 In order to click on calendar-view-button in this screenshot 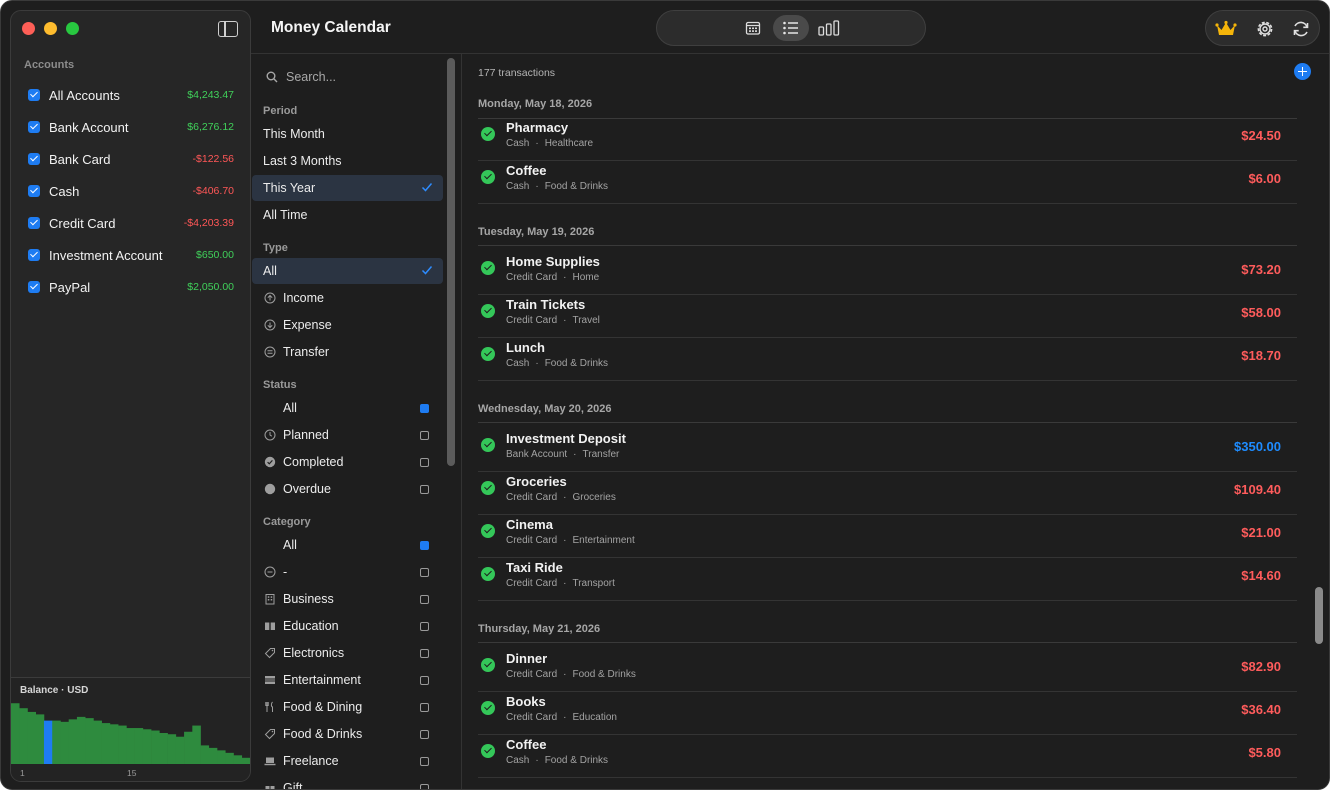, I will do `click(753, 28)`.